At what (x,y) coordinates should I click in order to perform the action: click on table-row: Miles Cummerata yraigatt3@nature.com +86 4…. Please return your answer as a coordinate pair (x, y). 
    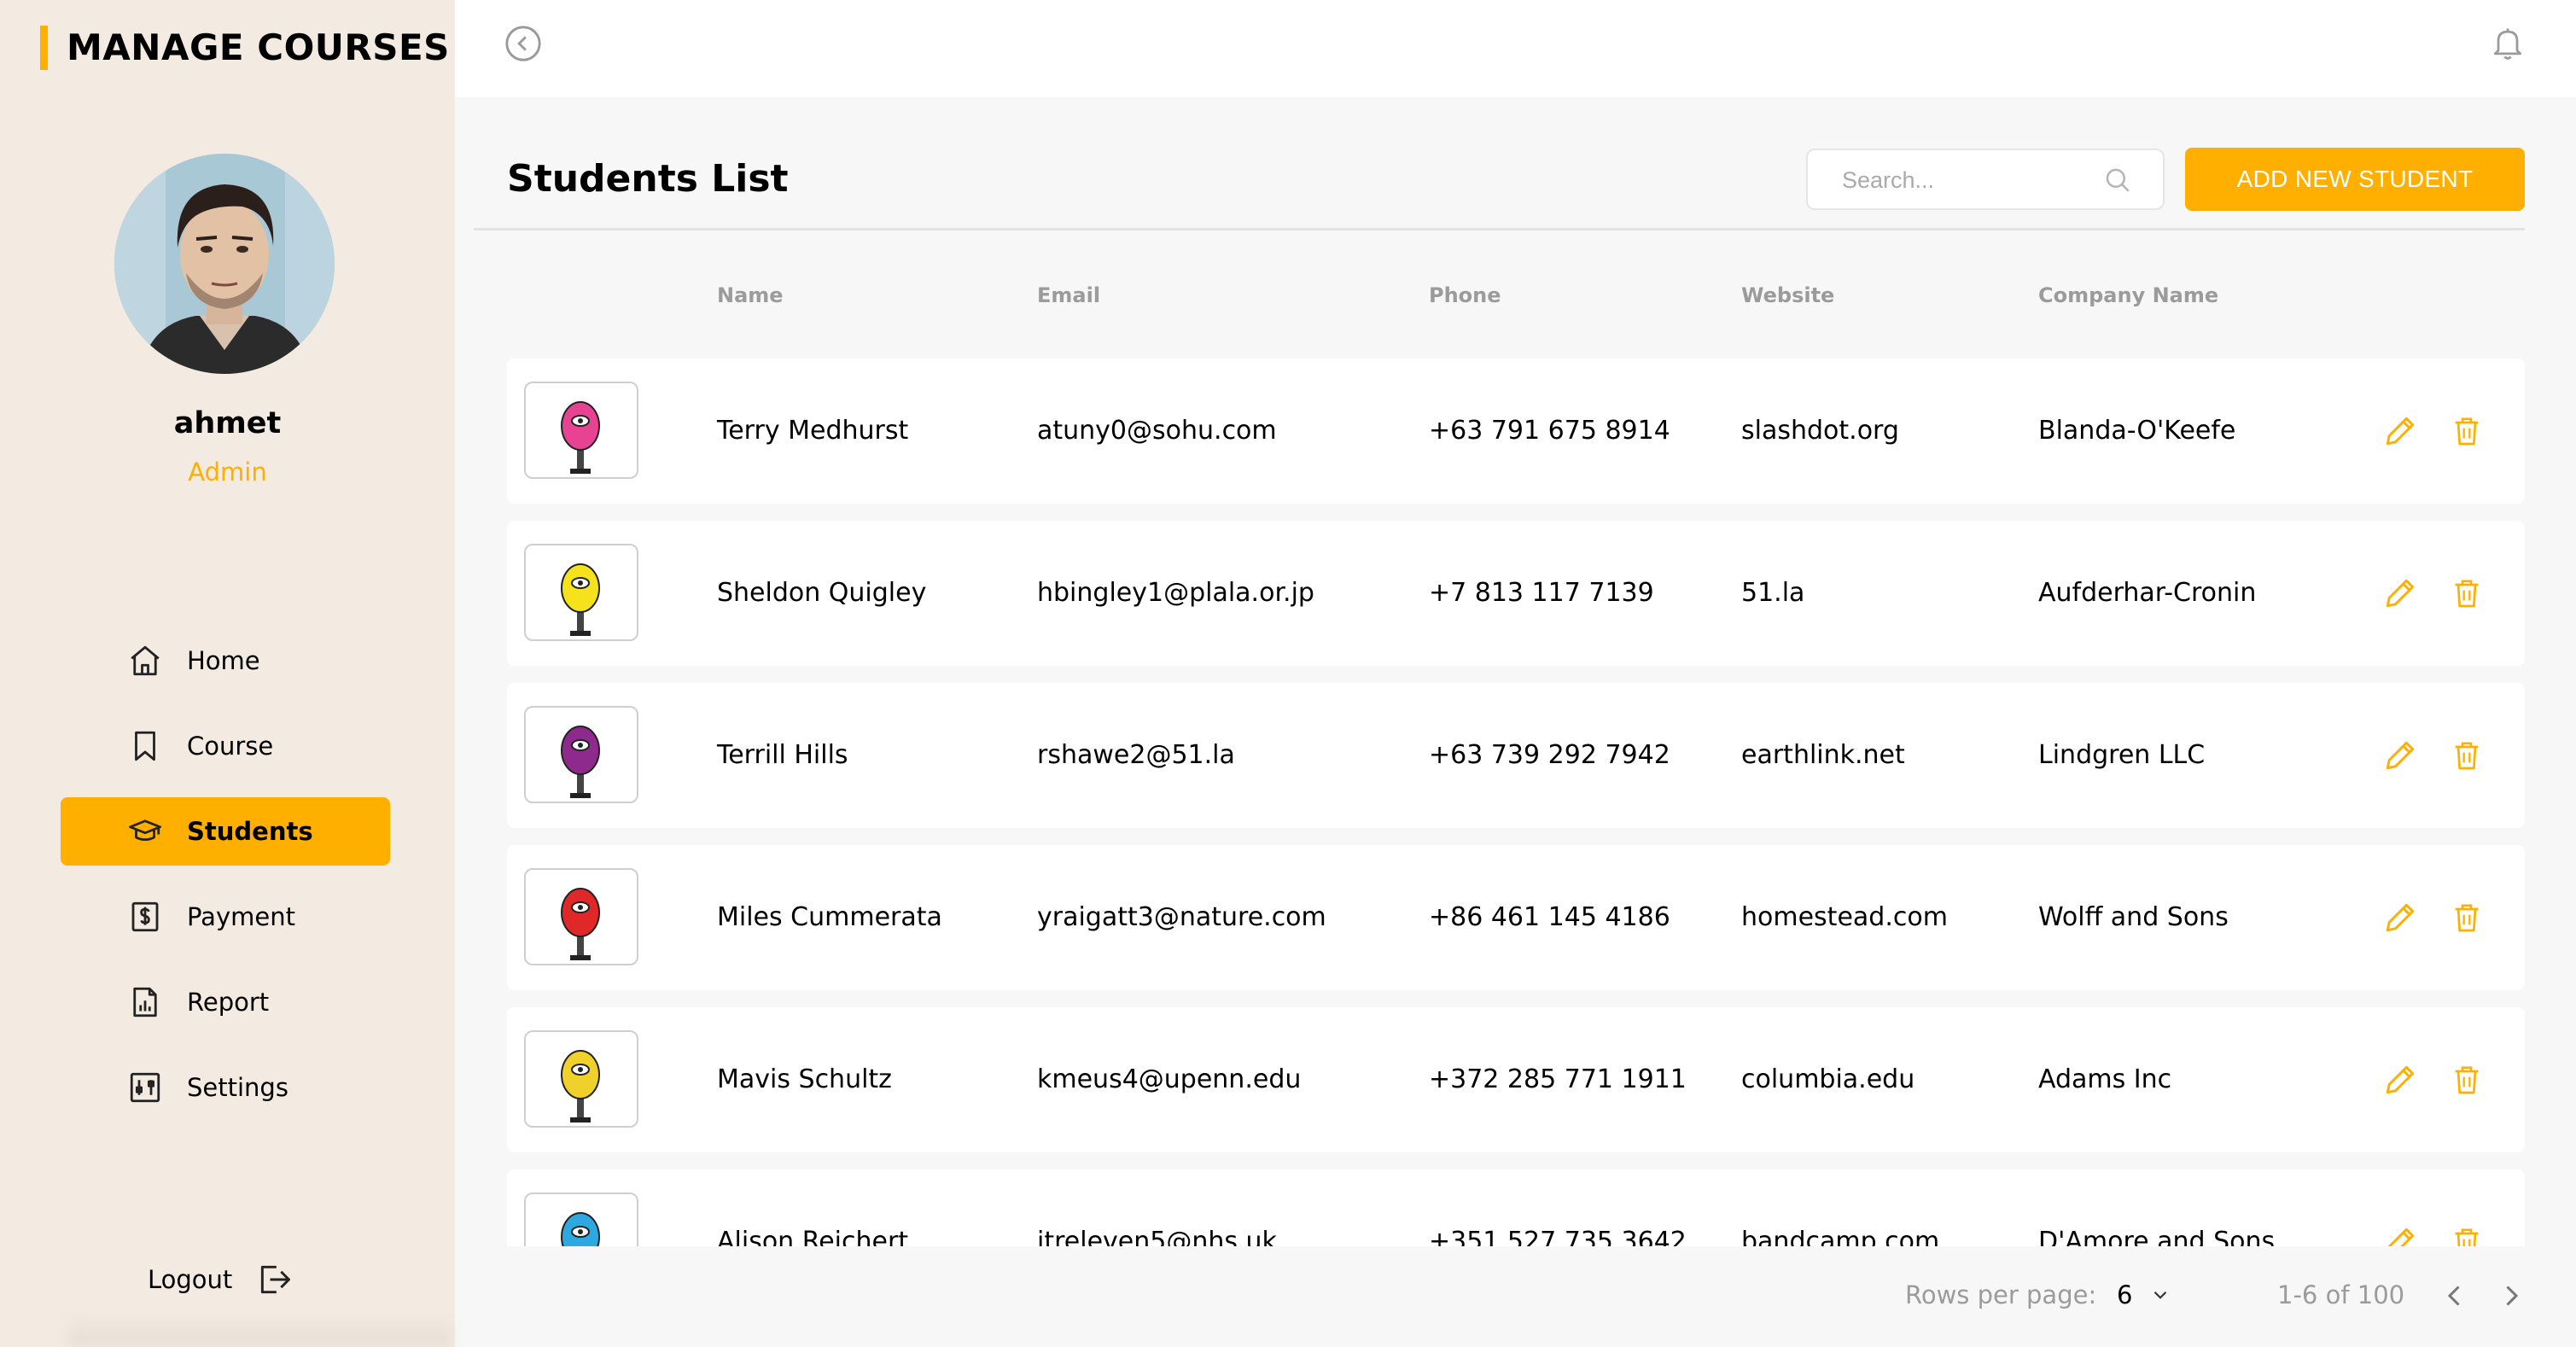
    Looking at the image, I should click on (1516, 918).